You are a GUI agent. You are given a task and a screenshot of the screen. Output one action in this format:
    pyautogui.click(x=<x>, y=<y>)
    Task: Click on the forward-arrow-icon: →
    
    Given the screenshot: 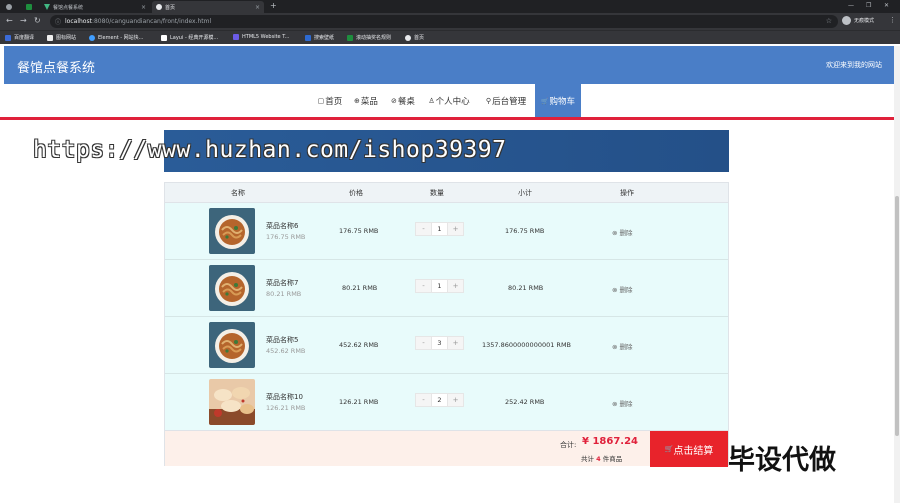 What is the action you would take?
    pyautogui.click(x=23, y=20)
    